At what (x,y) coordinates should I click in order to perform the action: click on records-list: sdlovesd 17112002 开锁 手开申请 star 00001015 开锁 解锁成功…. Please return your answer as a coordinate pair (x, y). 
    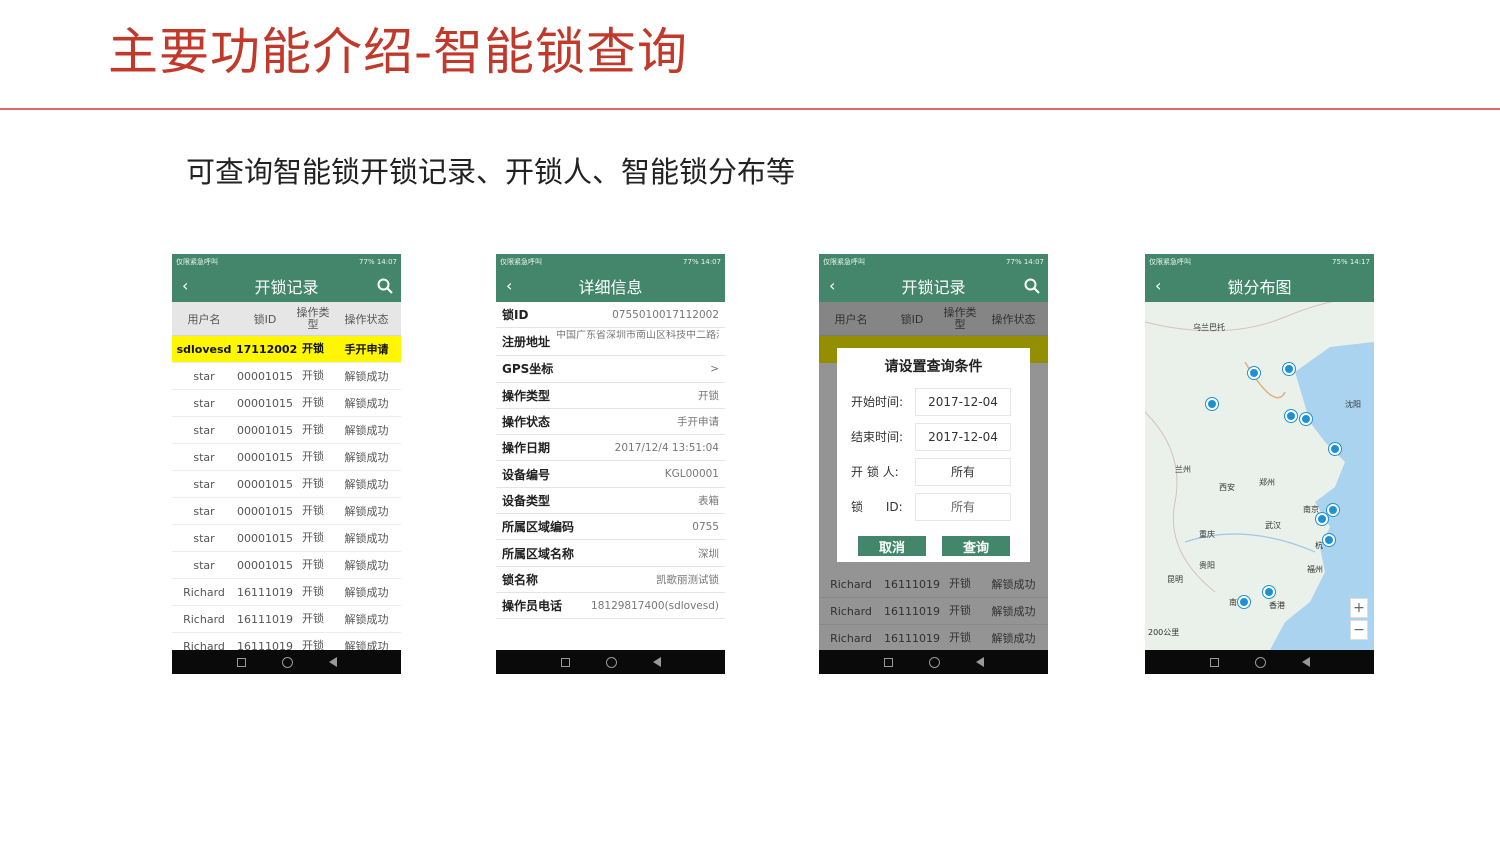
    Looking at the image, I should click on (286, 498).